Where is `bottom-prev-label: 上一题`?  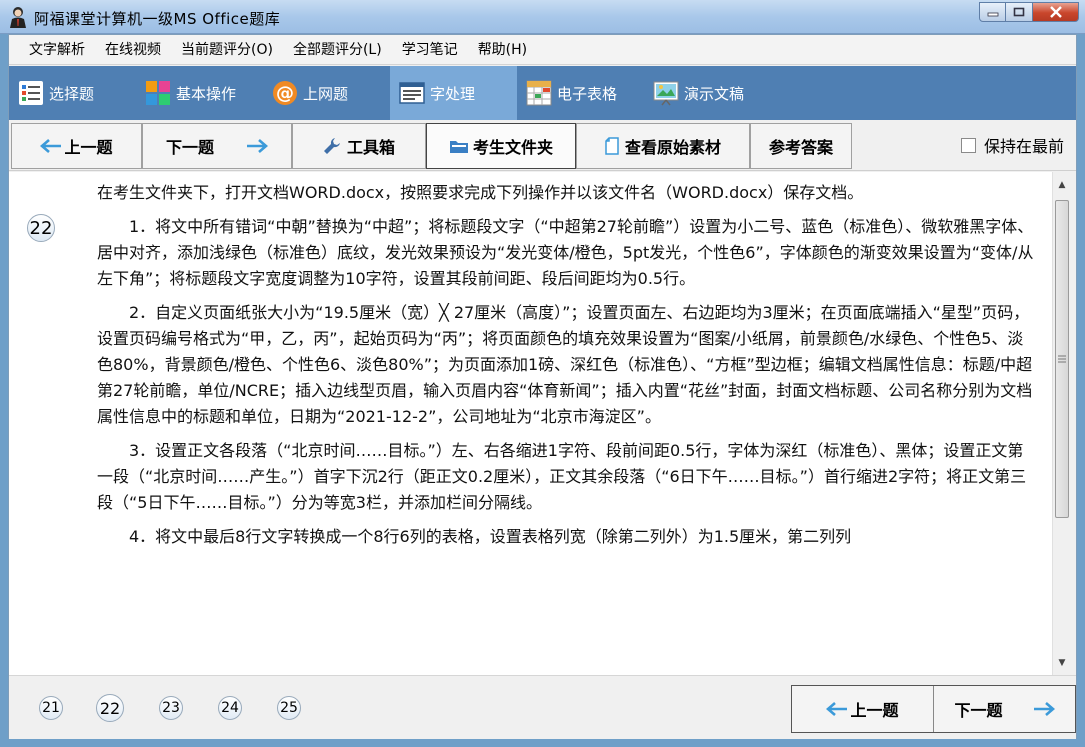 bottom-prev-label: 上一题 is located at coordinates (874, 710).